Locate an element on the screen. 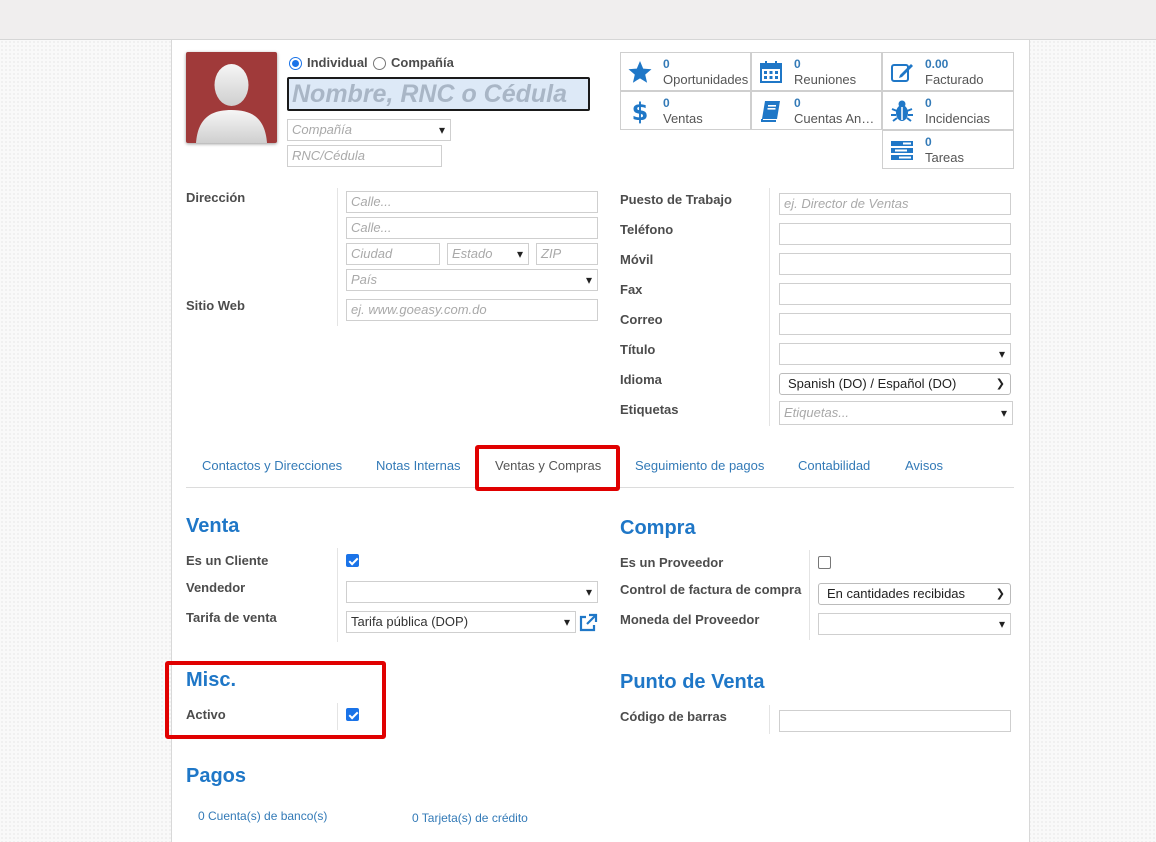  tags-select: Etiquetas... ▾ is located at coordinates (896, 413).